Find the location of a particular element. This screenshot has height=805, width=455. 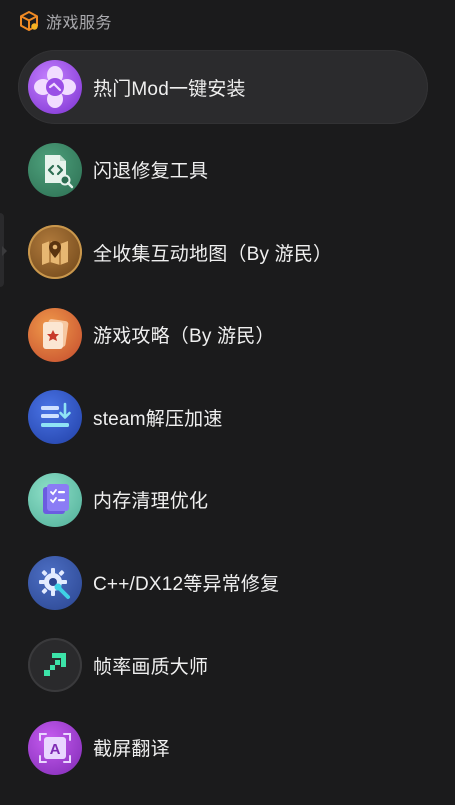

svg-text: A is located at coordinates (55, 749).